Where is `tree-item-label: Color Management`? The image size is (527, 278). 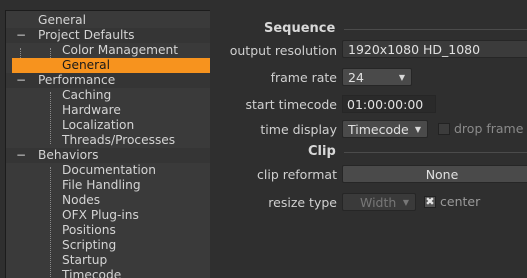
tree-item-label: Color Management is located at coordinates (120, 50).